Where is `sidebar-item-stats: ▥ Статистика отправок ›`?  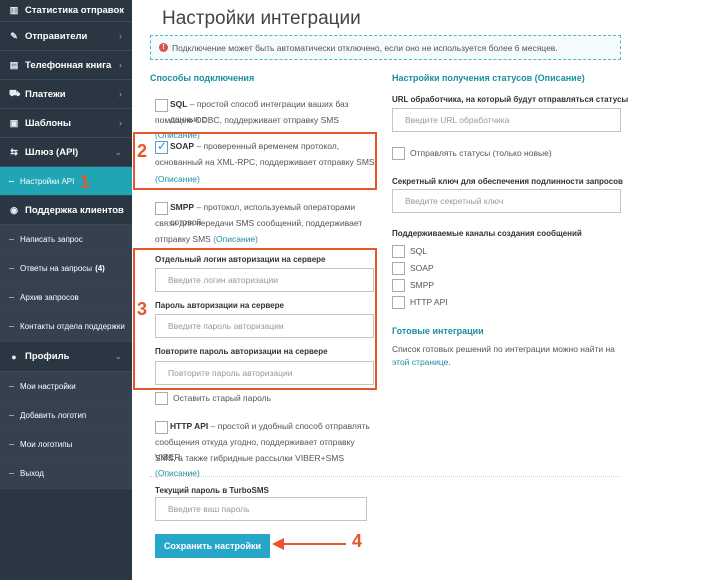
sidebar-item-stats: ▥ Статистика отправок › is located at coordinates (66, 11).